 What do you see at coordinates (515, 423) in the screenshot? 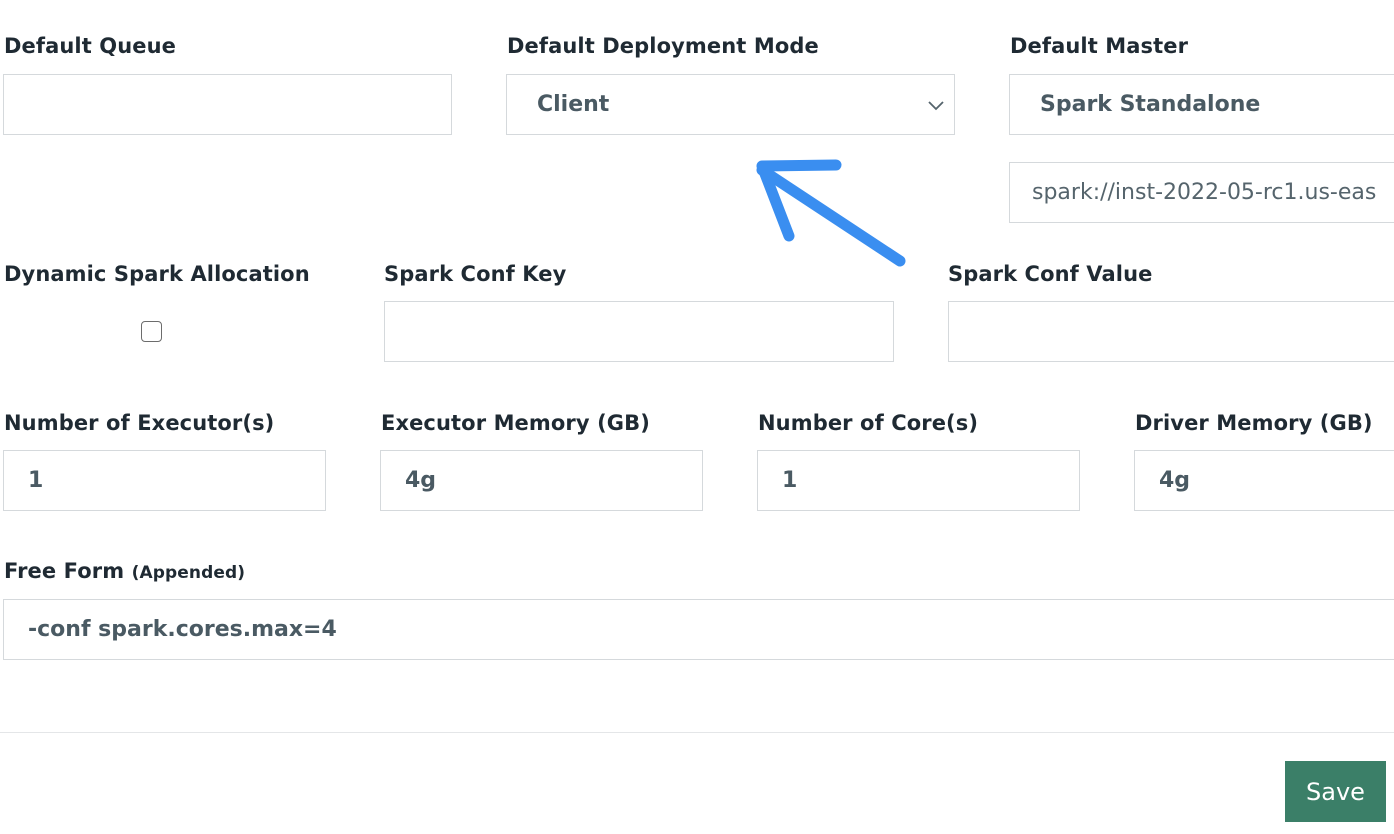
I see `executor-memory-label: Executor Memory (GB)` at bounding box center [515, 423].